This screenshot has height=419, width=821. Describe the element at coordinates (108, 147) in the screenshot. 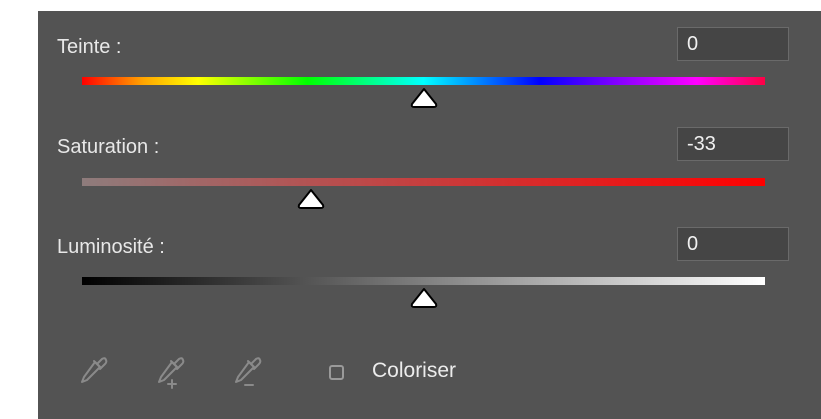

I see `saturation-label: Saturation :` at that location.